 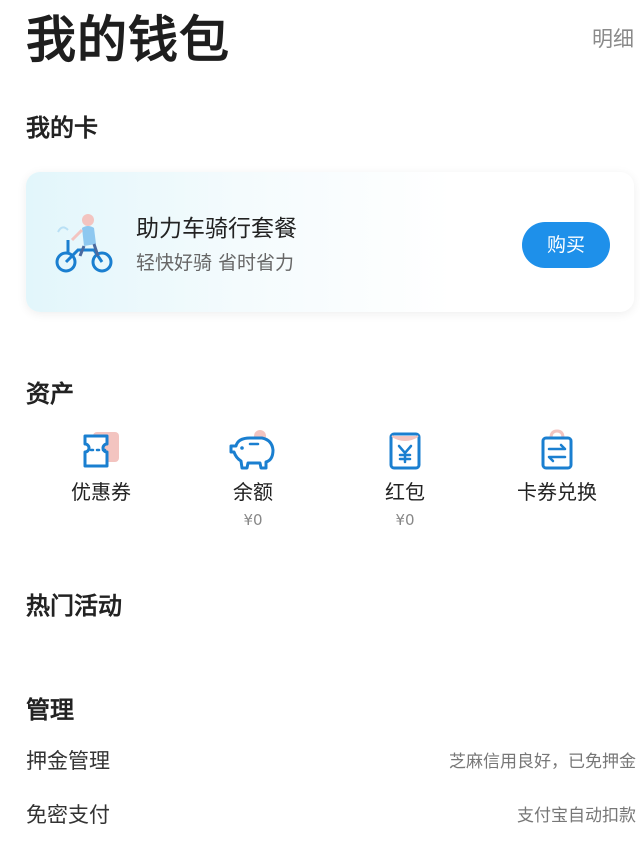 I want to click on asset-balance: 余额 ¥0, so click(x=253, y=479).